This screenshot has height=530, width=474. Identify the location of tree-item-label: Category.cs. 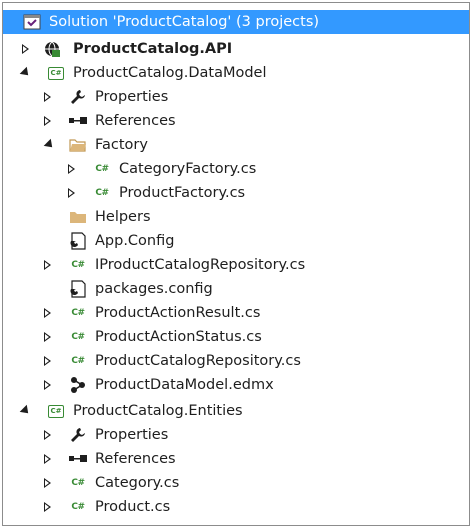
(137, 483).